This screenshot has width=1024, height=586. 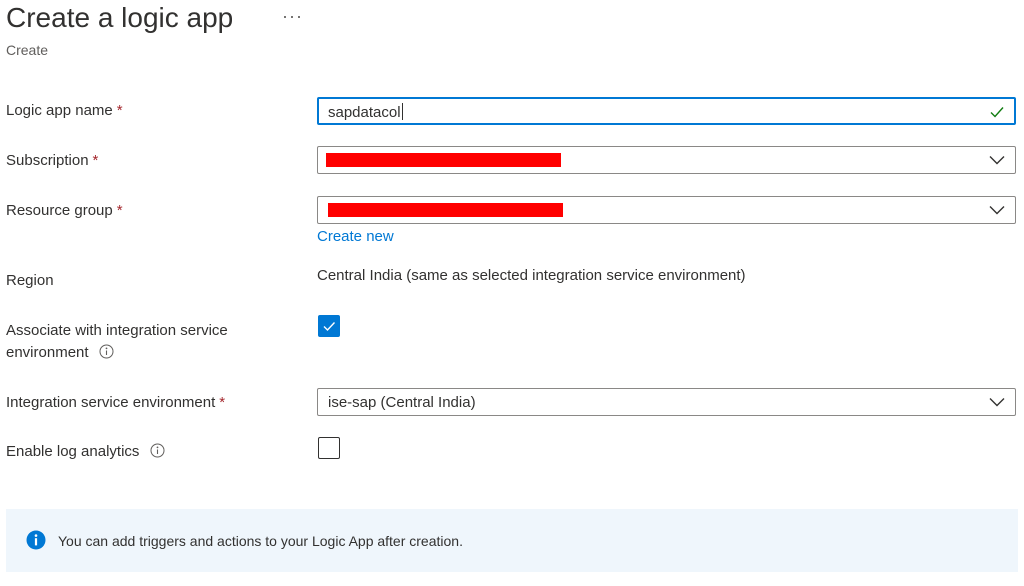 I want to click on logic-app-name-label-text: Logic app name, so click(x=59, y=110).